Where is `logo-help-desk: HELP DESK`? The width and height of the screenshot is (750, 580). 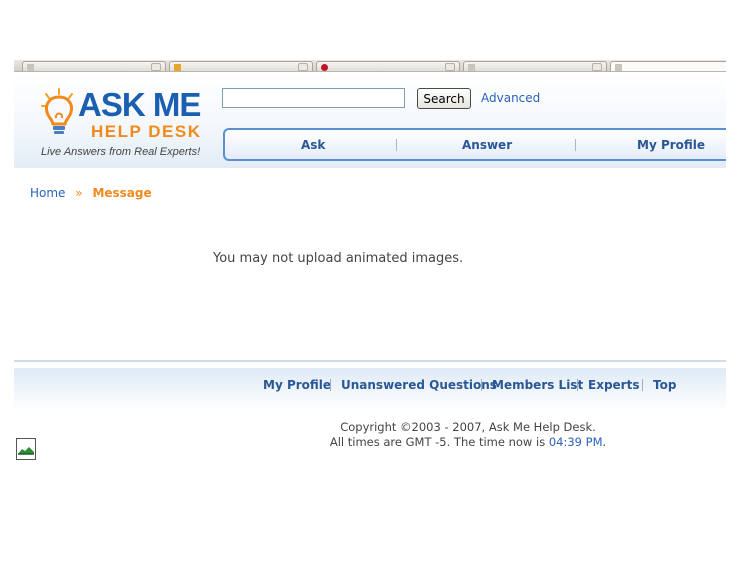
logo-help-desk: HELP DESK is located at coordinates (146, 131).